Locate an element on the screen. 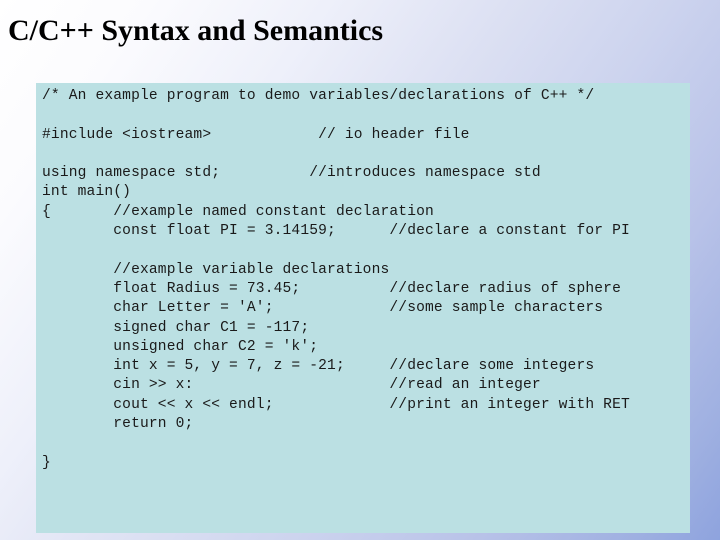 The height and width of the screenshot is (540, 720). code-line: { //example named constant declaration is located at coordinates (238, 211).